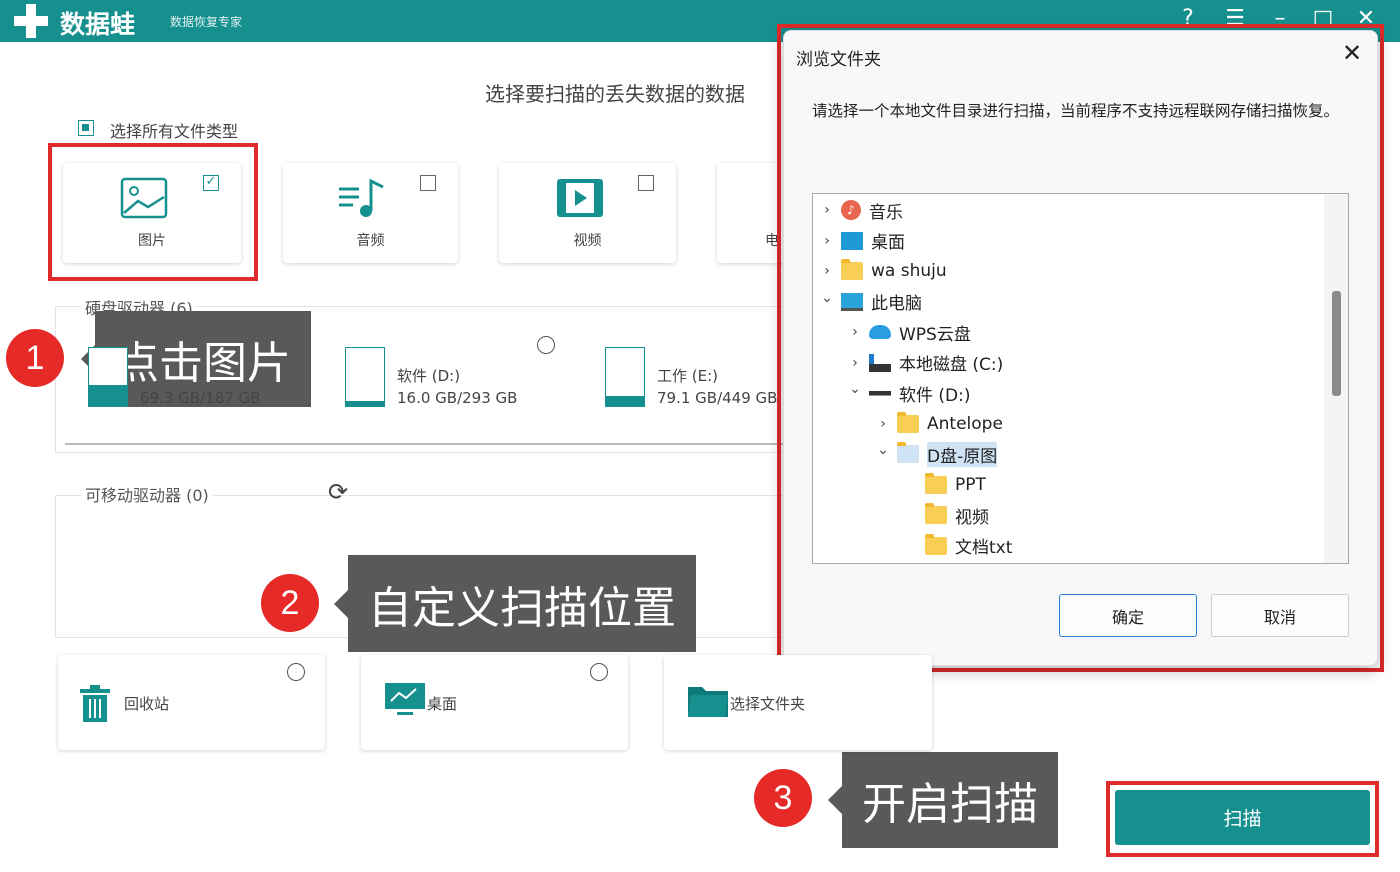  What do you see at coordinates (688, 376) in the screenshot?
I see `drive-name: 工作 (E:)` at bounding box center [688, 376].